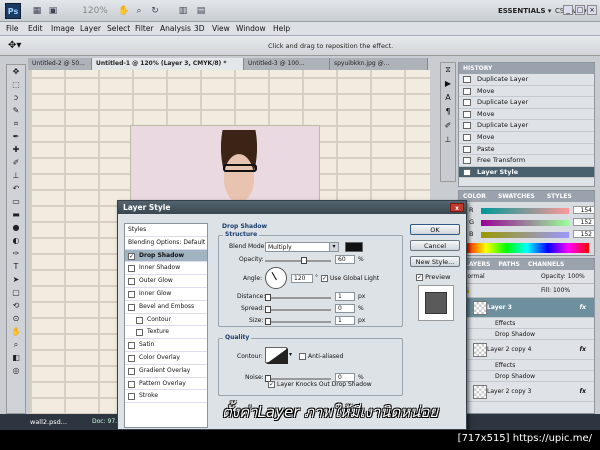 The height and width of the screenshot is (450, 600). What do you see at coordinates (477, 264) in the screenshot?
I see `tab-layers: LAYERS` at bounding box center [477, 264].